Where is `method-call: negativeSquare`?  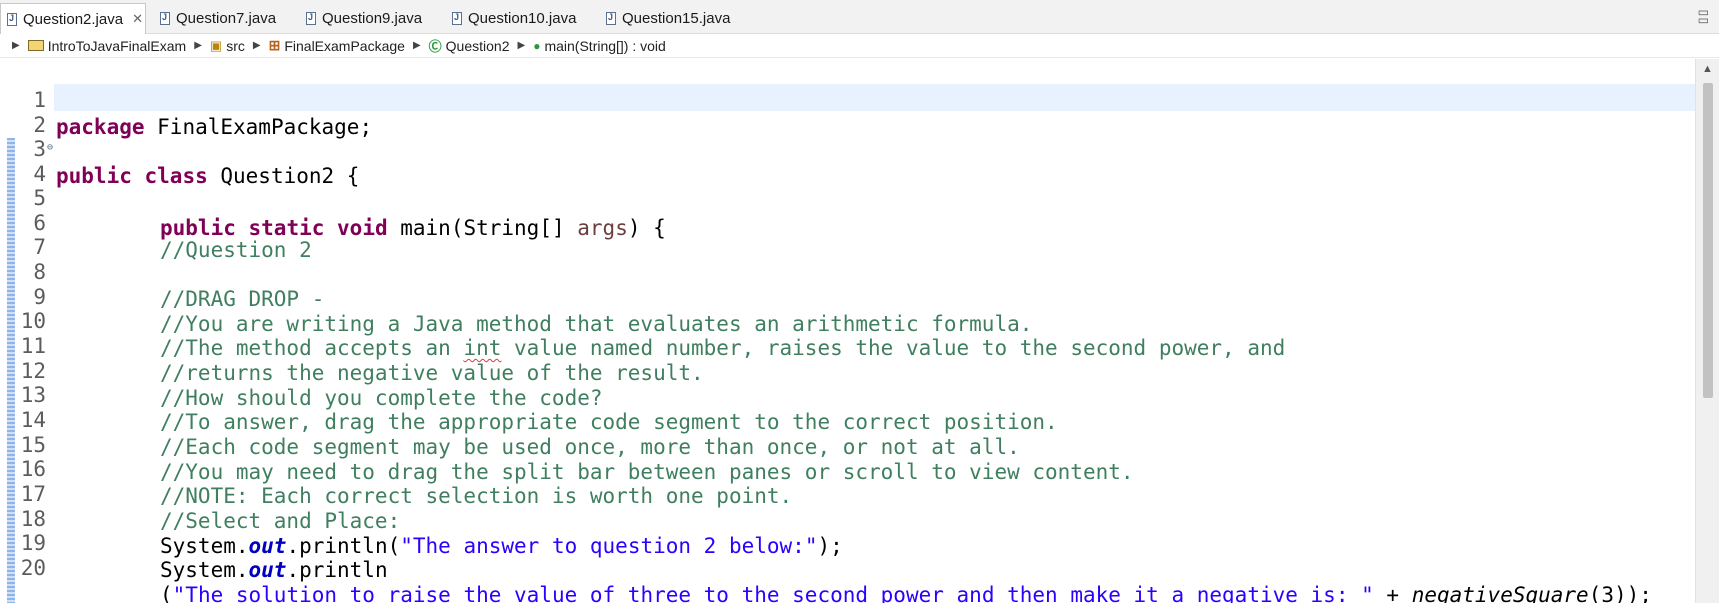 method-call: negativeSquare is located at coordinates (1500, 593).